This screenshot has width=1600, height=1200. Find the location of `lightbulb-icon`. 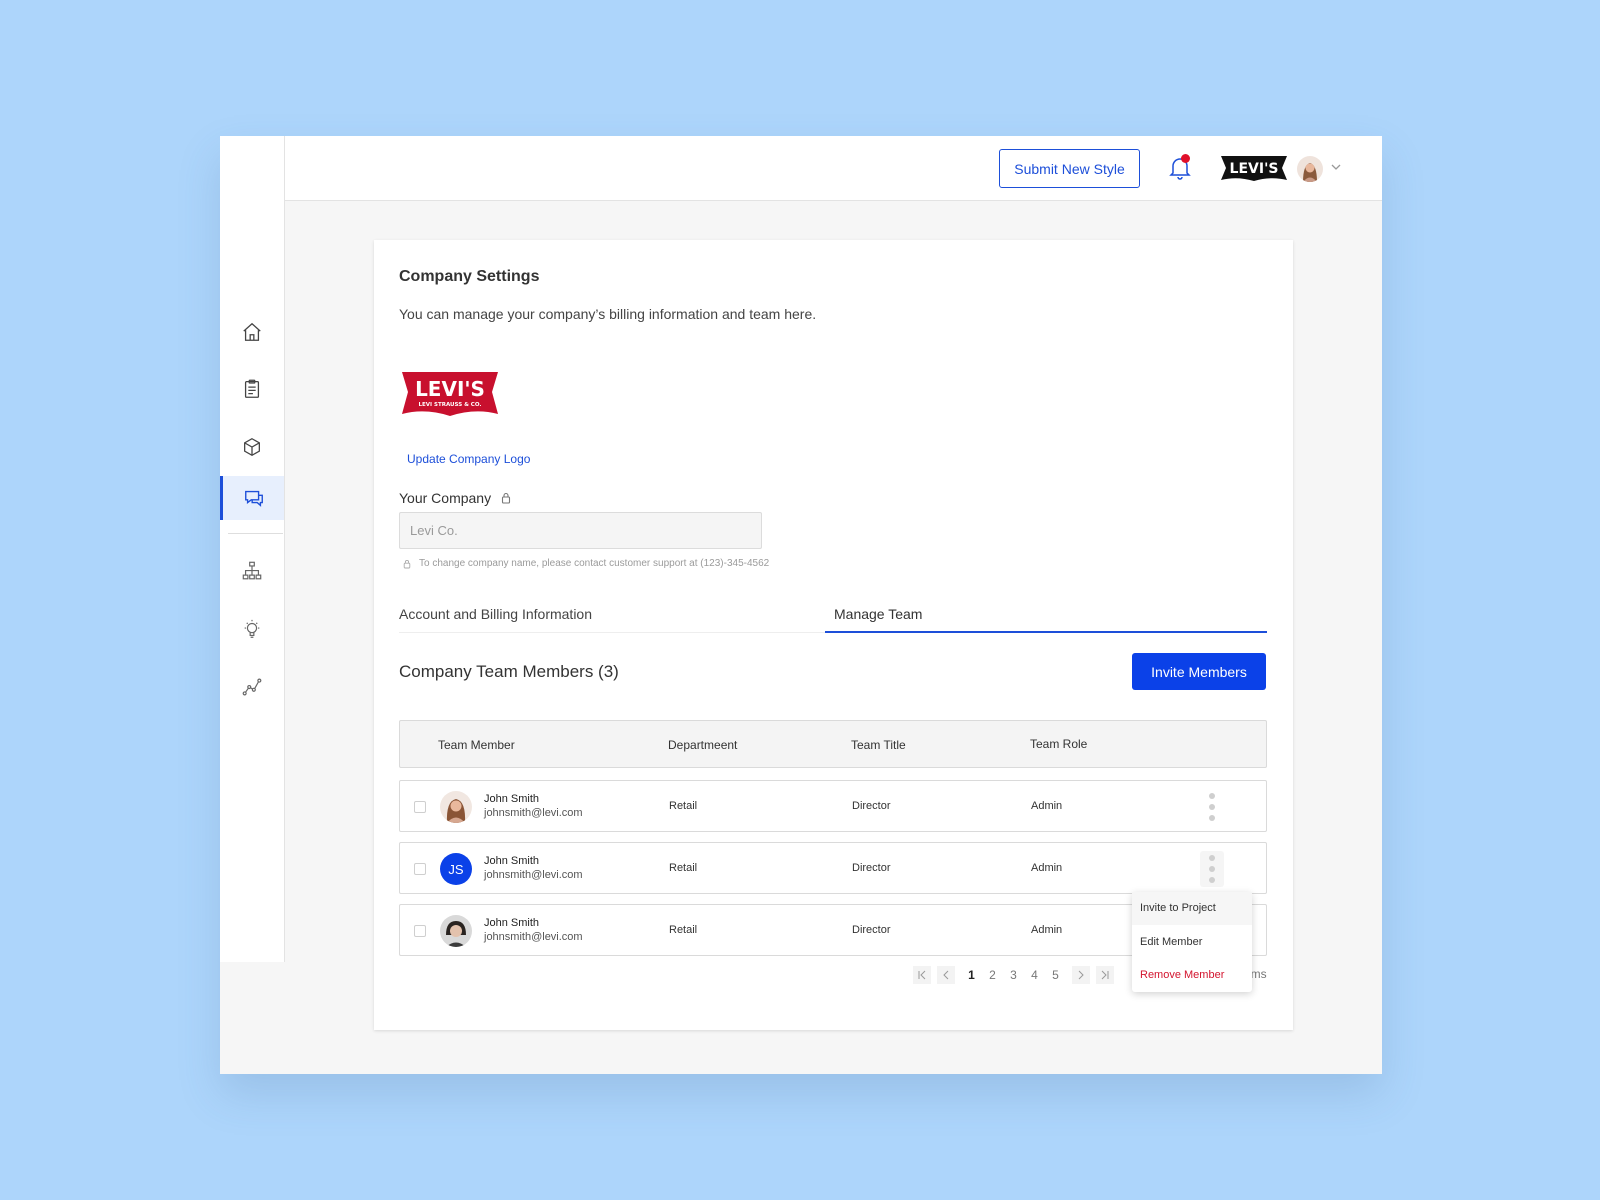

lightbulb-icon is located at coordinates (252, 628).